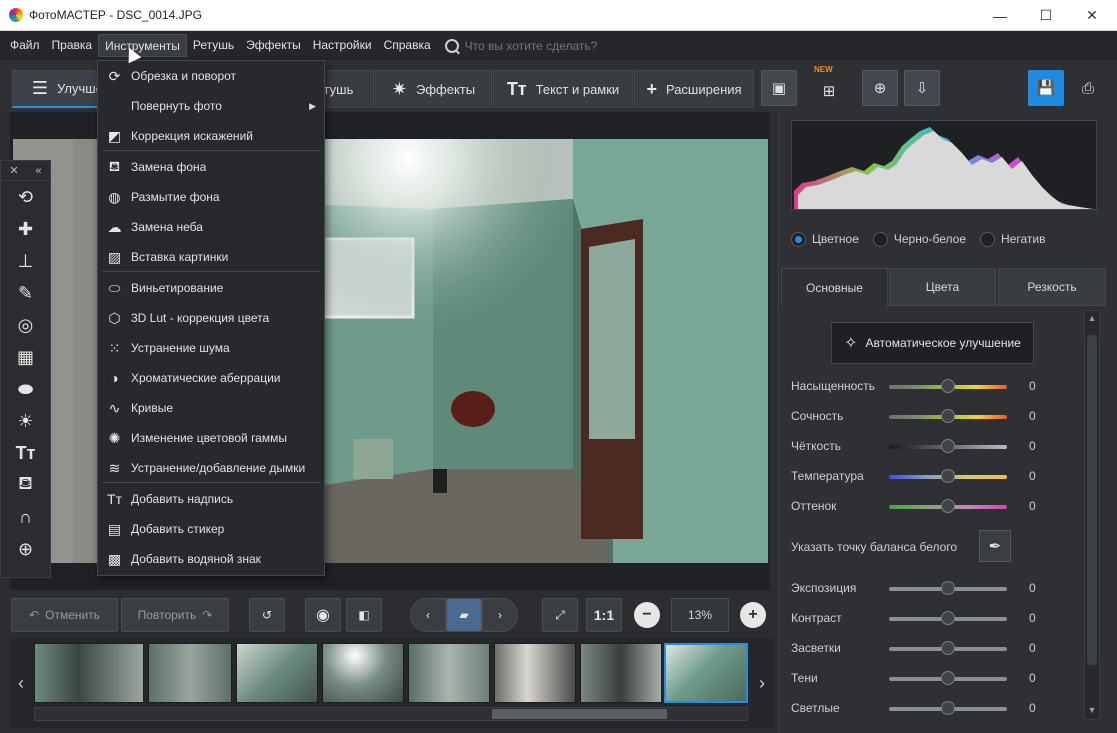 The height and width of the screenshot is (733, 1117). What do you see at coordinates (834, 287) in the screenshot?
I see `tab-basic: Основные` at bounding box center [834, 287].